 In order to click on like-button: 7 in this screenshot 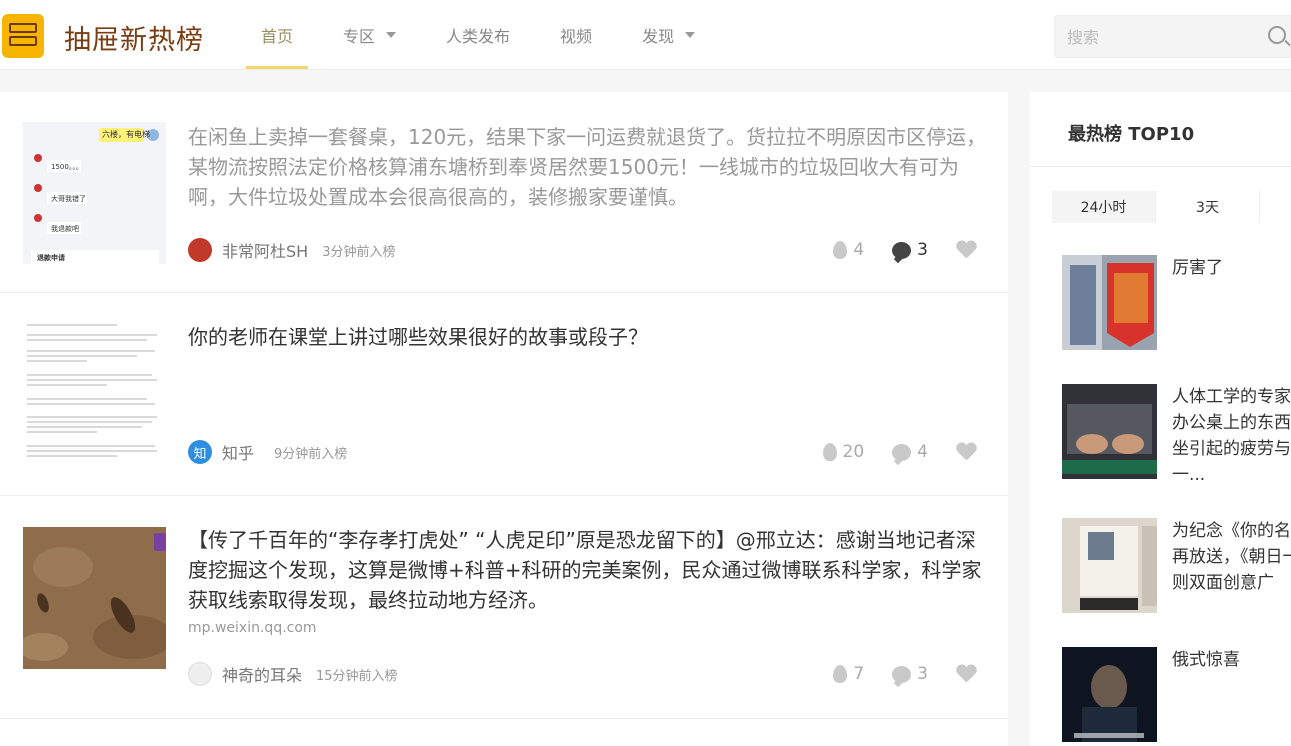, I will do `click(848, 674)`.